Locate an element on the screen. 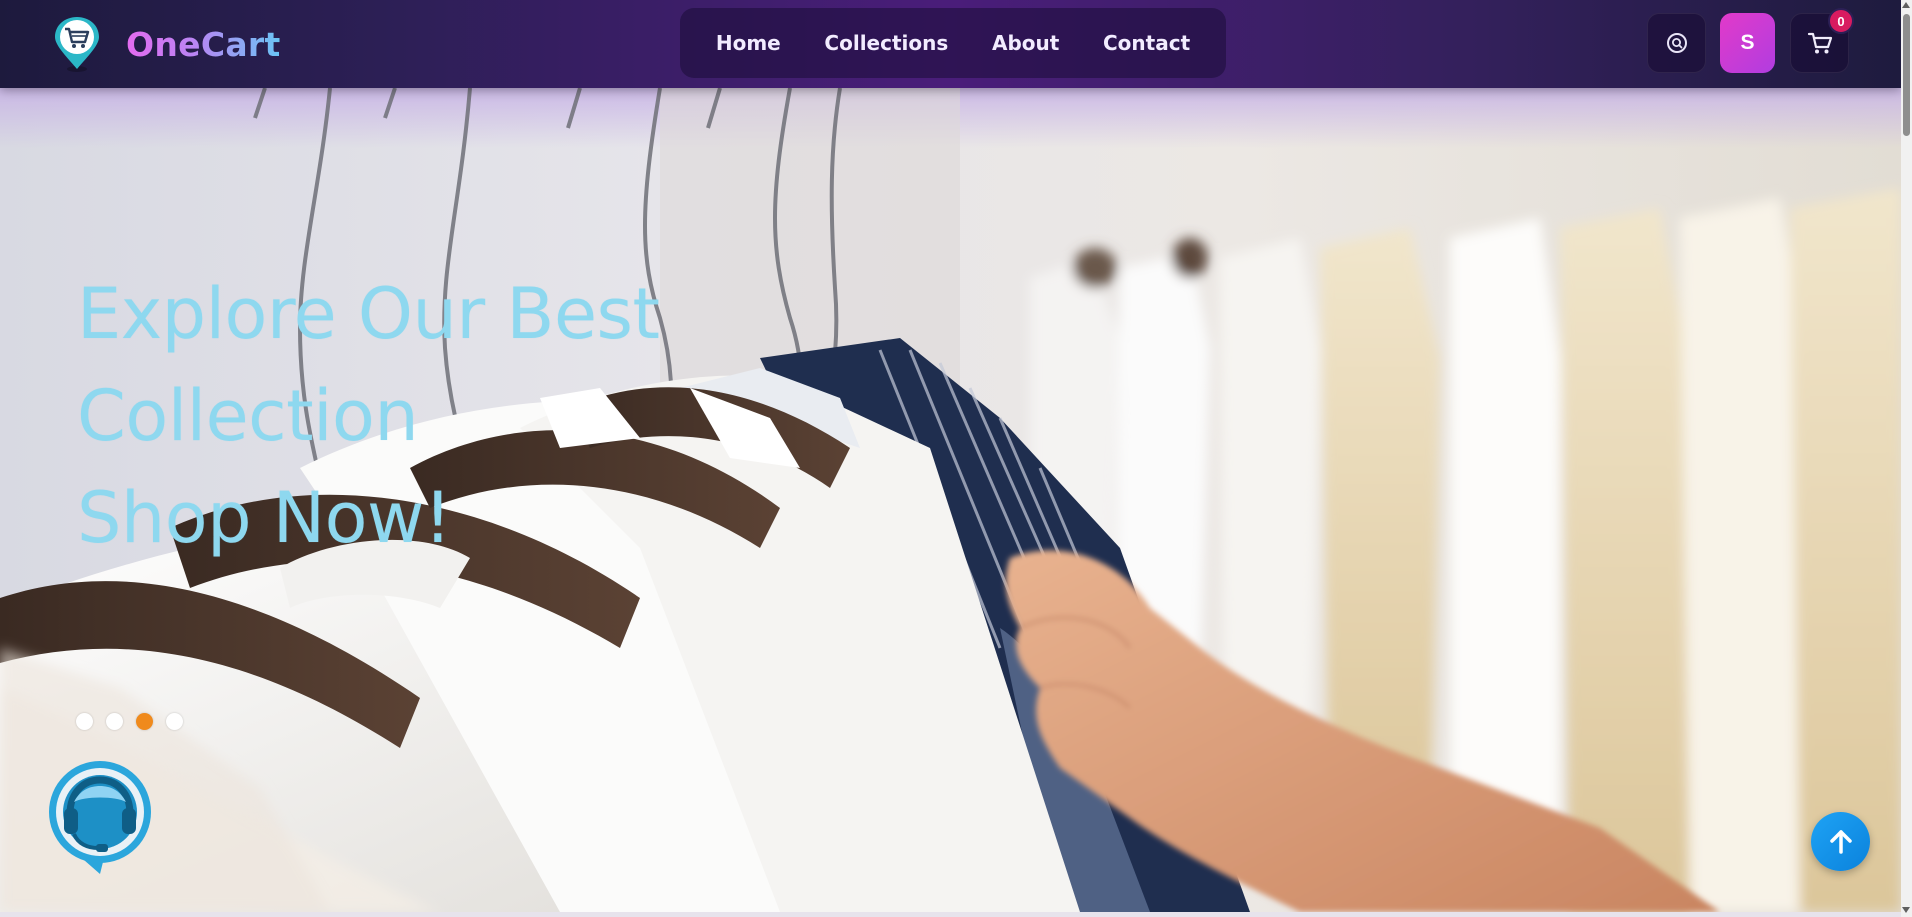 This screenshot has height=917, width=1912. nav-link-home: Home is located at coordinates (748, 43).